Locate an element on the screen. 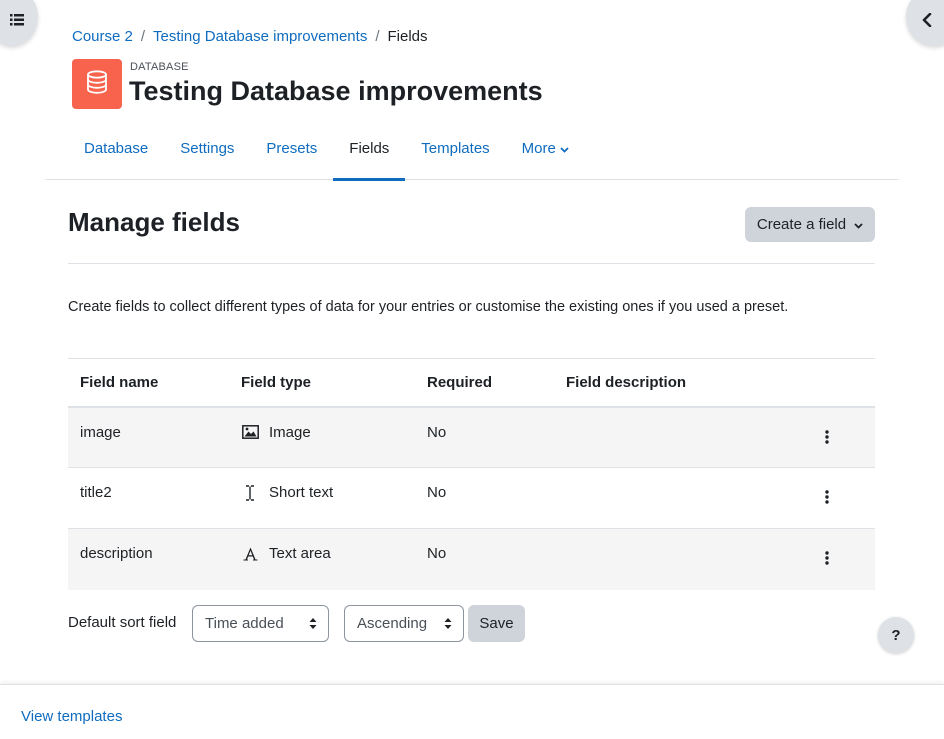 This screenshot has width=944, height=739. help-button: ? is located at coordinates (896, 635).